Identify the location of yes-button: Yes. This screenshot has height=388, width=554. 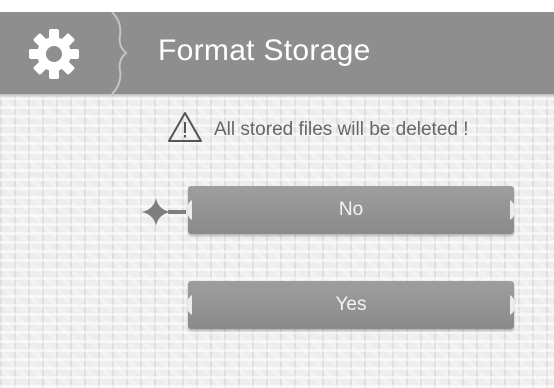
(351, 305).